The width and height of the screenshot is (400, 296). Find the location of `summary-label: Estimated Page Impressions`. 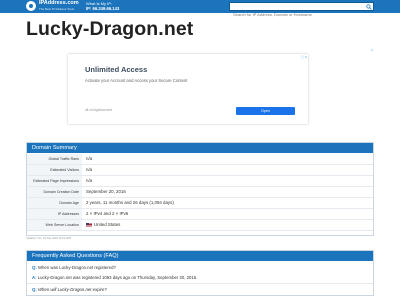

summary-label: Estimated Page Impressions is located at coordinates (54, 181).